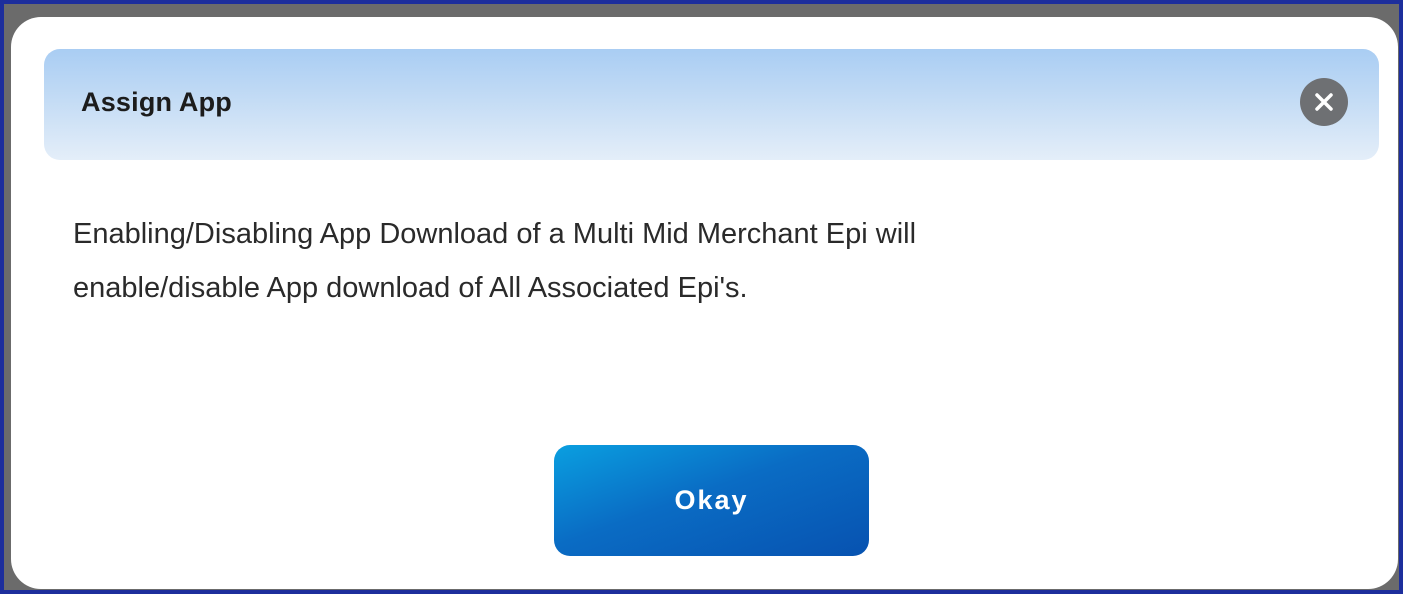 The image size is (1403, 594). I want to click on close-icon, so click(1324, 102).